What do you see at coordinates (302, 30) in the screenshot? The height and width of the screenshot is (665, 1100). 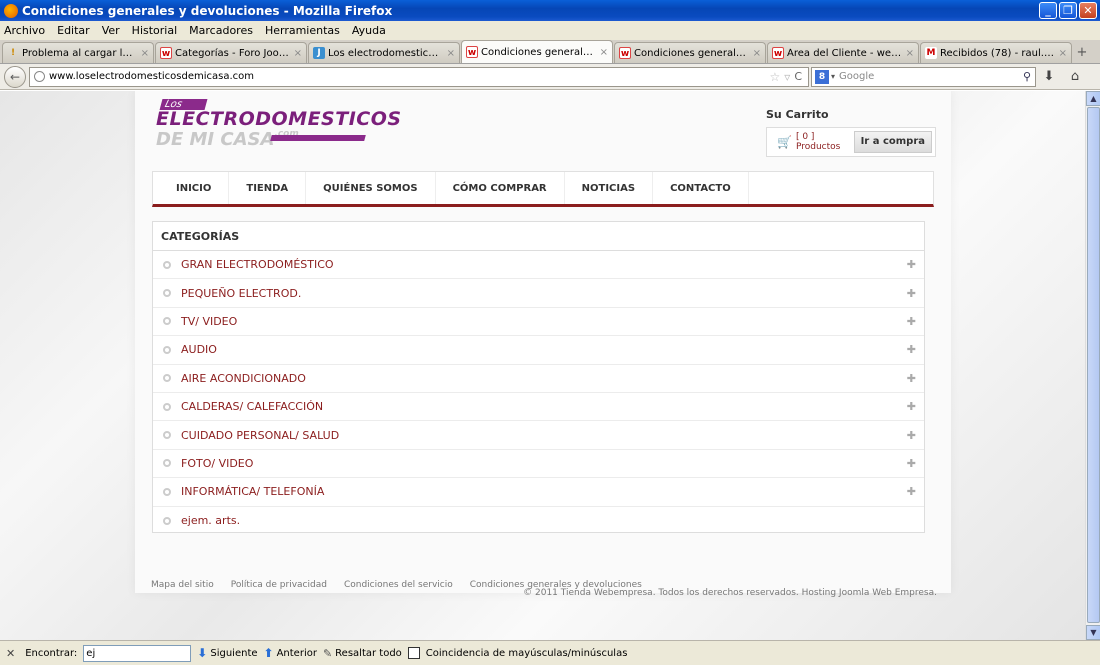 I see `menu-herramientas: Herramientas` at bounding box center [302, 30].